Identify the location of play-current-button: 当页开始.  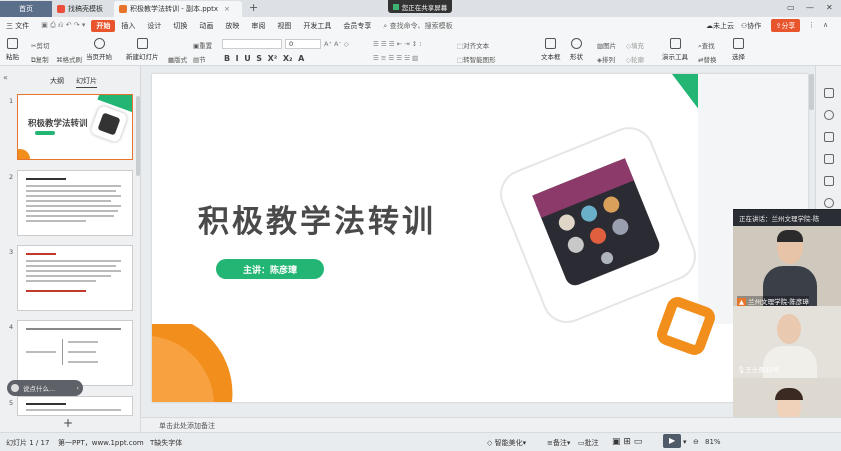
(99, 49).